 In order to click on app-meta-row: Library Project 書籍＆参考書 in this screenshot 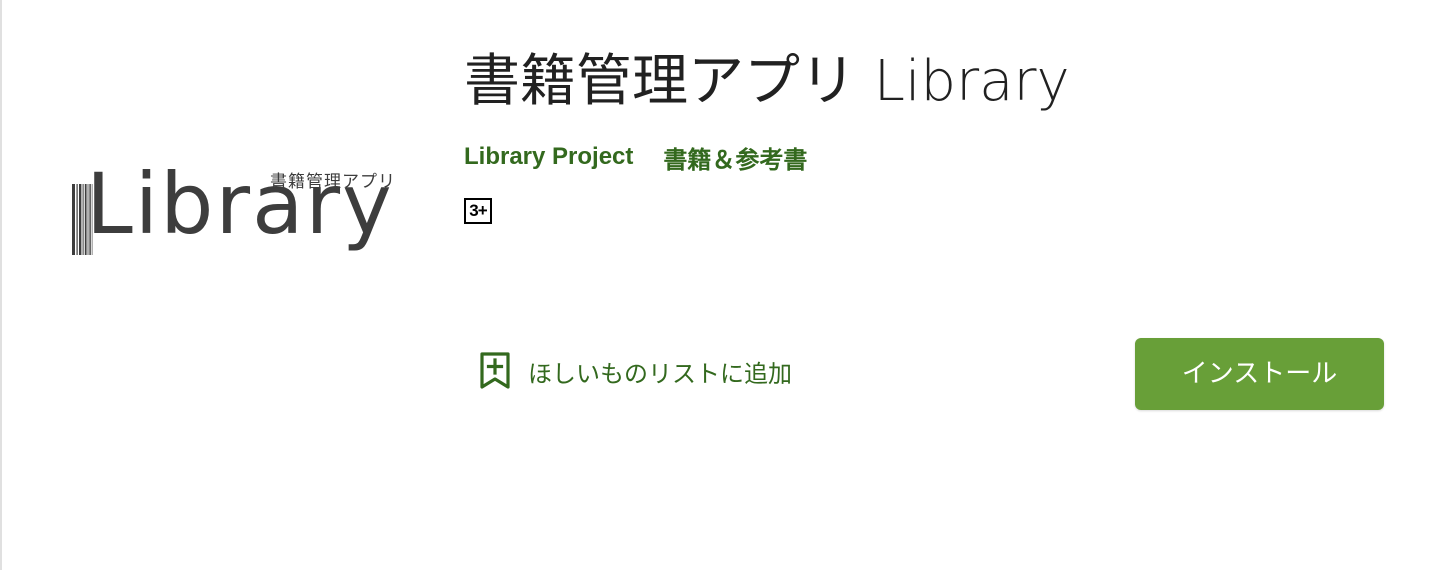, I will do `click(635, 157)`.